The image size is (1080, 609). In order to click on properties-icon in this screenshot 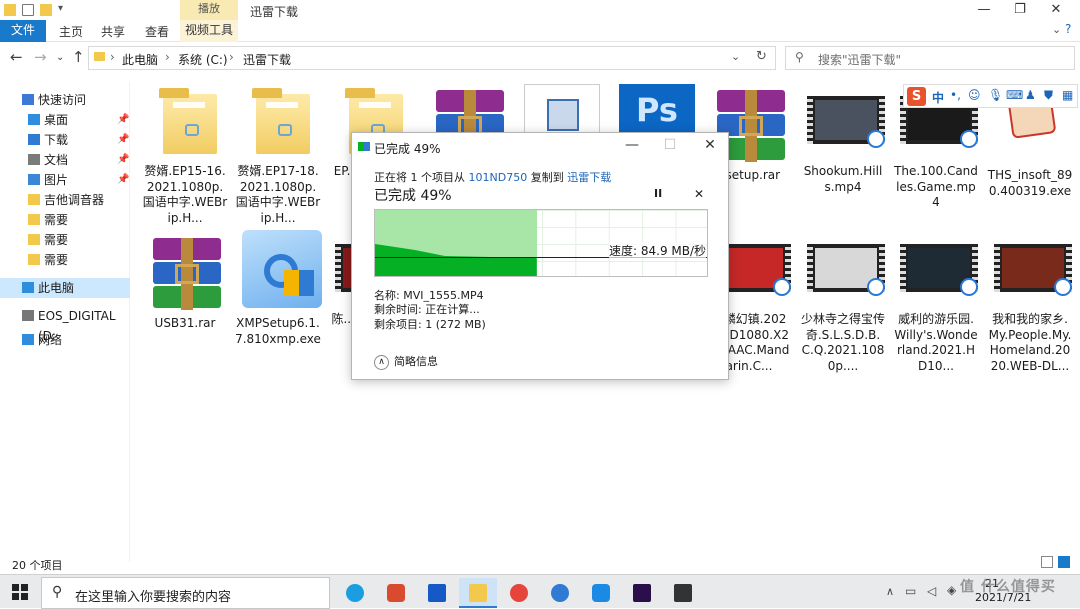, I will do `click(28, 10)`.